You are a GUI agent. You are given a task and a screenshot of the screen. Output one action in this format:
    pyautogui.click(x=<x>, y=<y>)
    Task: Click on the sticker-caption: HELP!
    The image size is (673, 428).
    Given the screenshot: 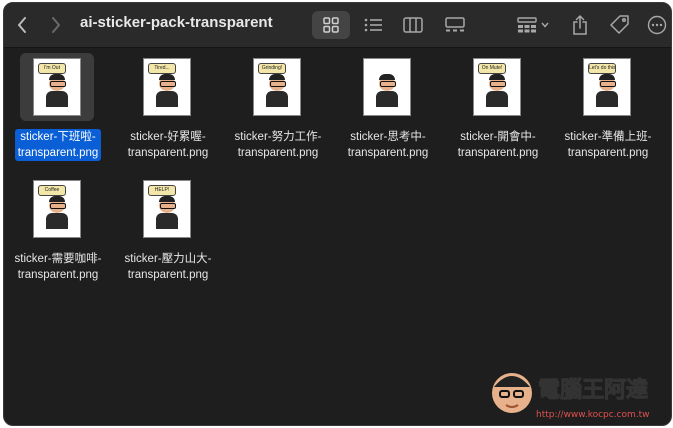 What is the action you would take?
    pyautogui.click(x=162, y=190)
    